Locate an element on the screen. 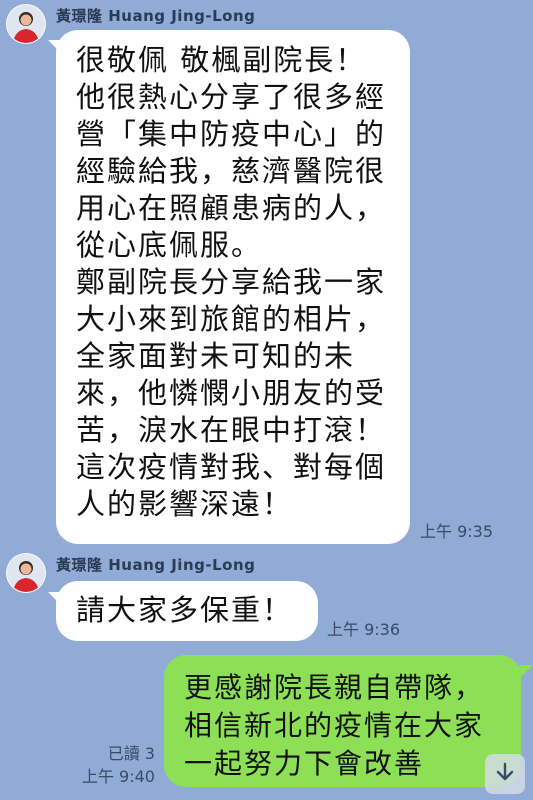 The image size is (533, 800). message-time: 上午 9:40 is located at coordinates (118, 776).